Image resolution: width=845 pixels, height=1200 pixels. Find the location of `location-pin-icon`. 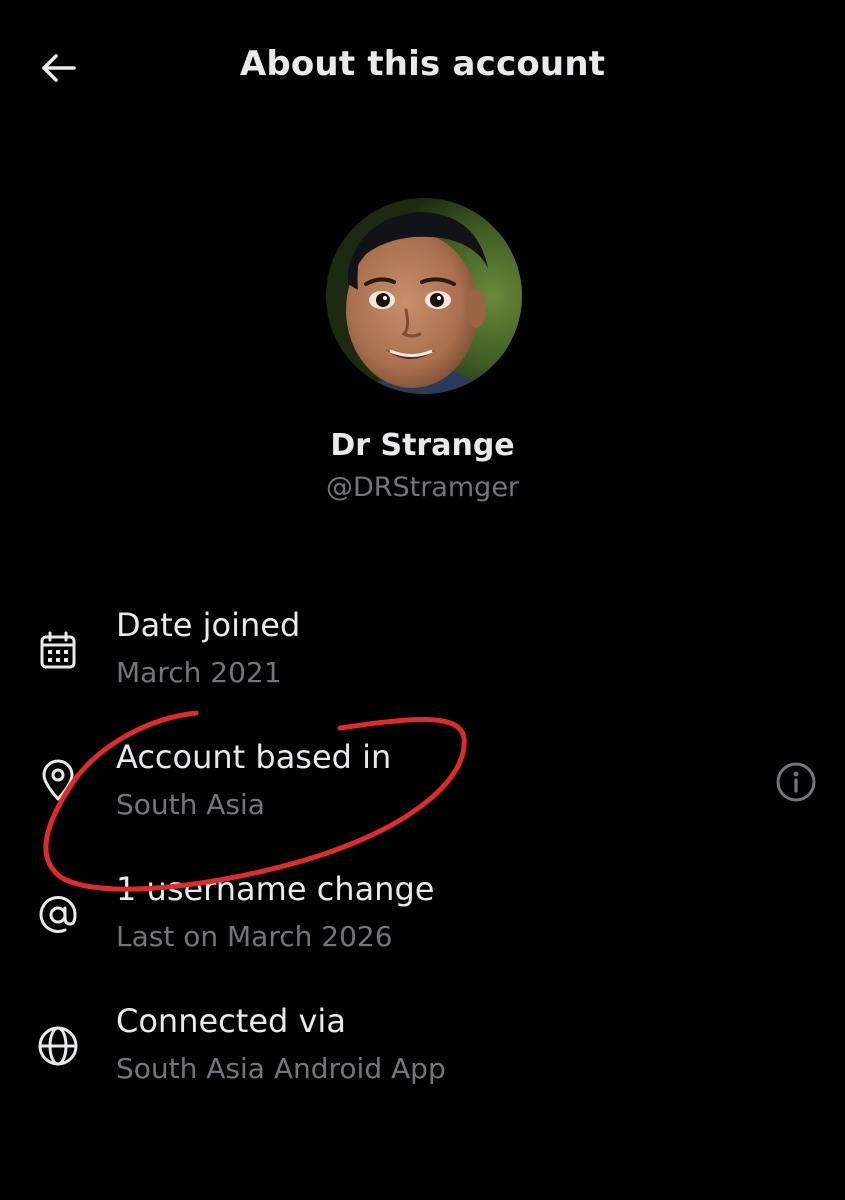

location-pin-icon is located at coordinates (58, 780).